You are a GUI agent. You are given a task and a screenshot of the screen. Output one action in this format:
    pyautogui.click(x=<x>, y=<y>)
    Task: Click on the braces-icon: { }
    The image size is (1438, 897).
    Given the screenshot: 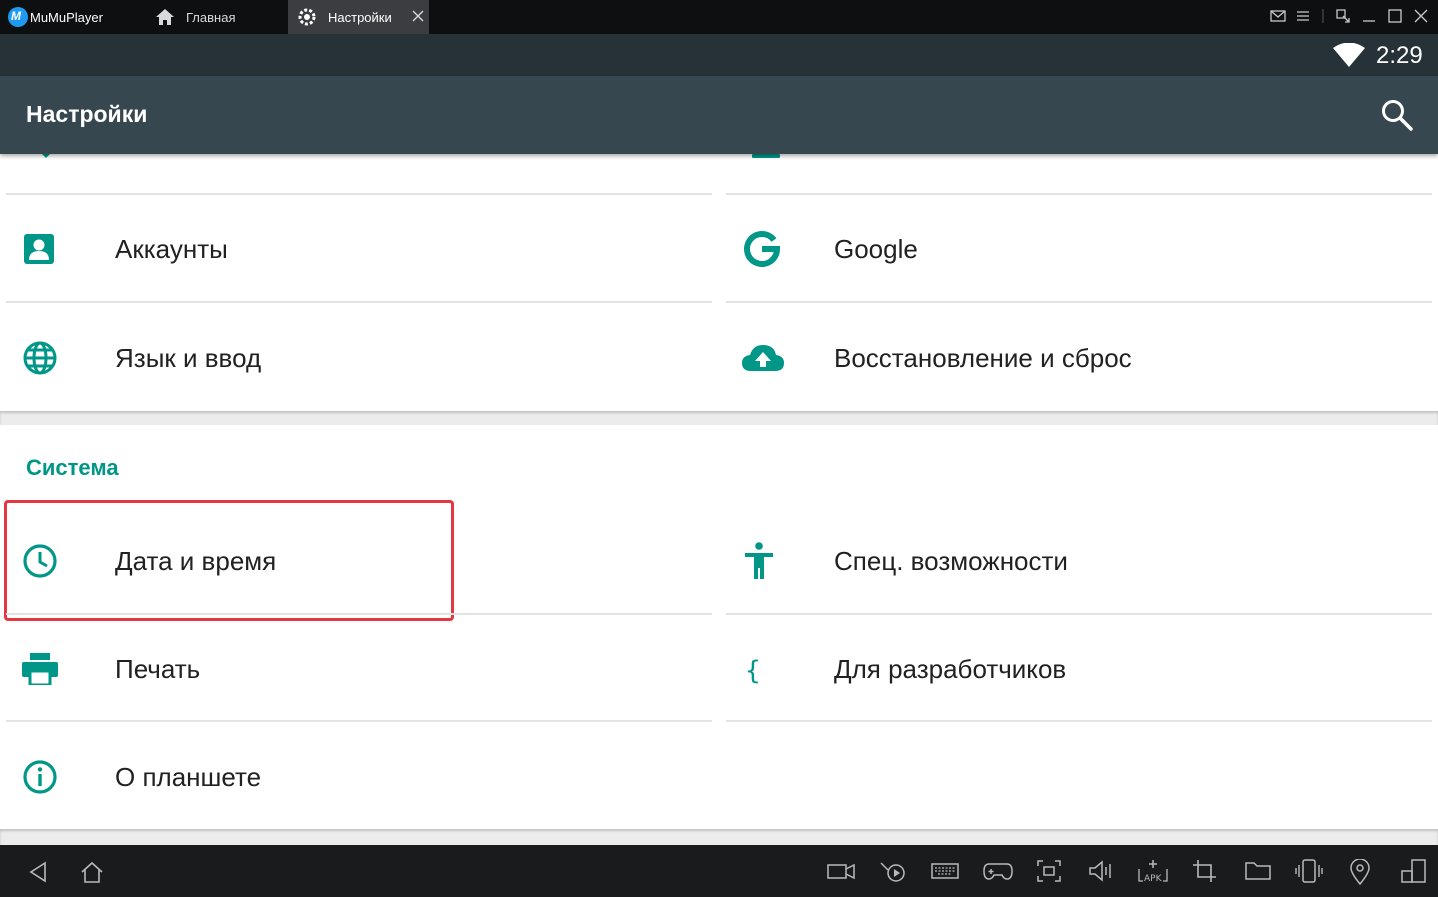 What is the action you would take?
    pyautogui.click(x=765, y=669)
    